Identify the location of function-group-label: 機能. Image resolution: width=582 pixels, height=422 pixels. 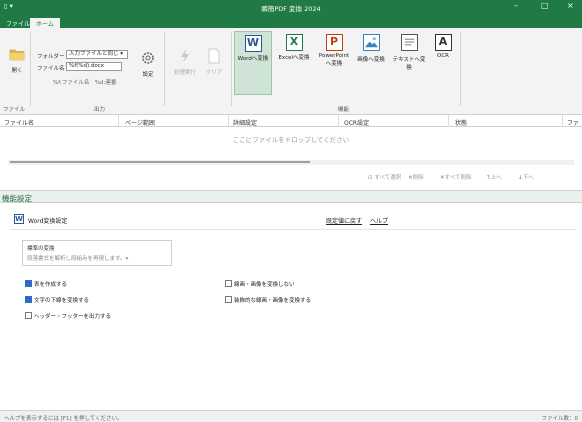
(344, 110).